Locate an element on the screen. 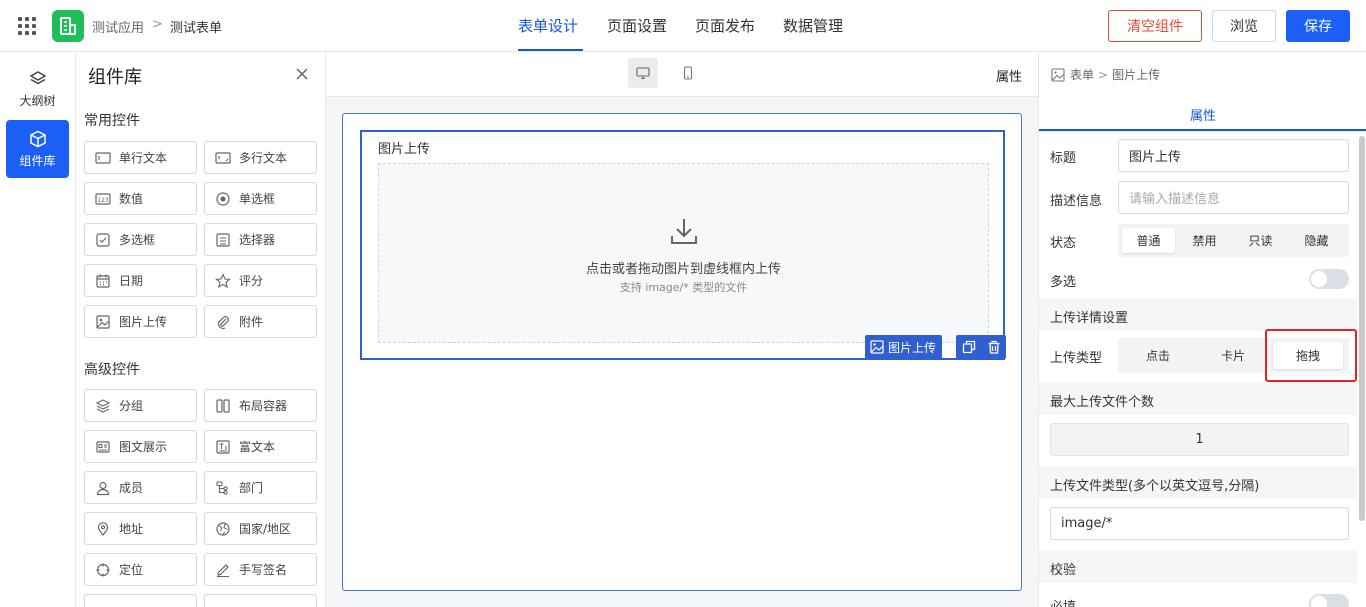 The image size is (1366, 607). checkbox-icon is located at coordinates (103, 239).